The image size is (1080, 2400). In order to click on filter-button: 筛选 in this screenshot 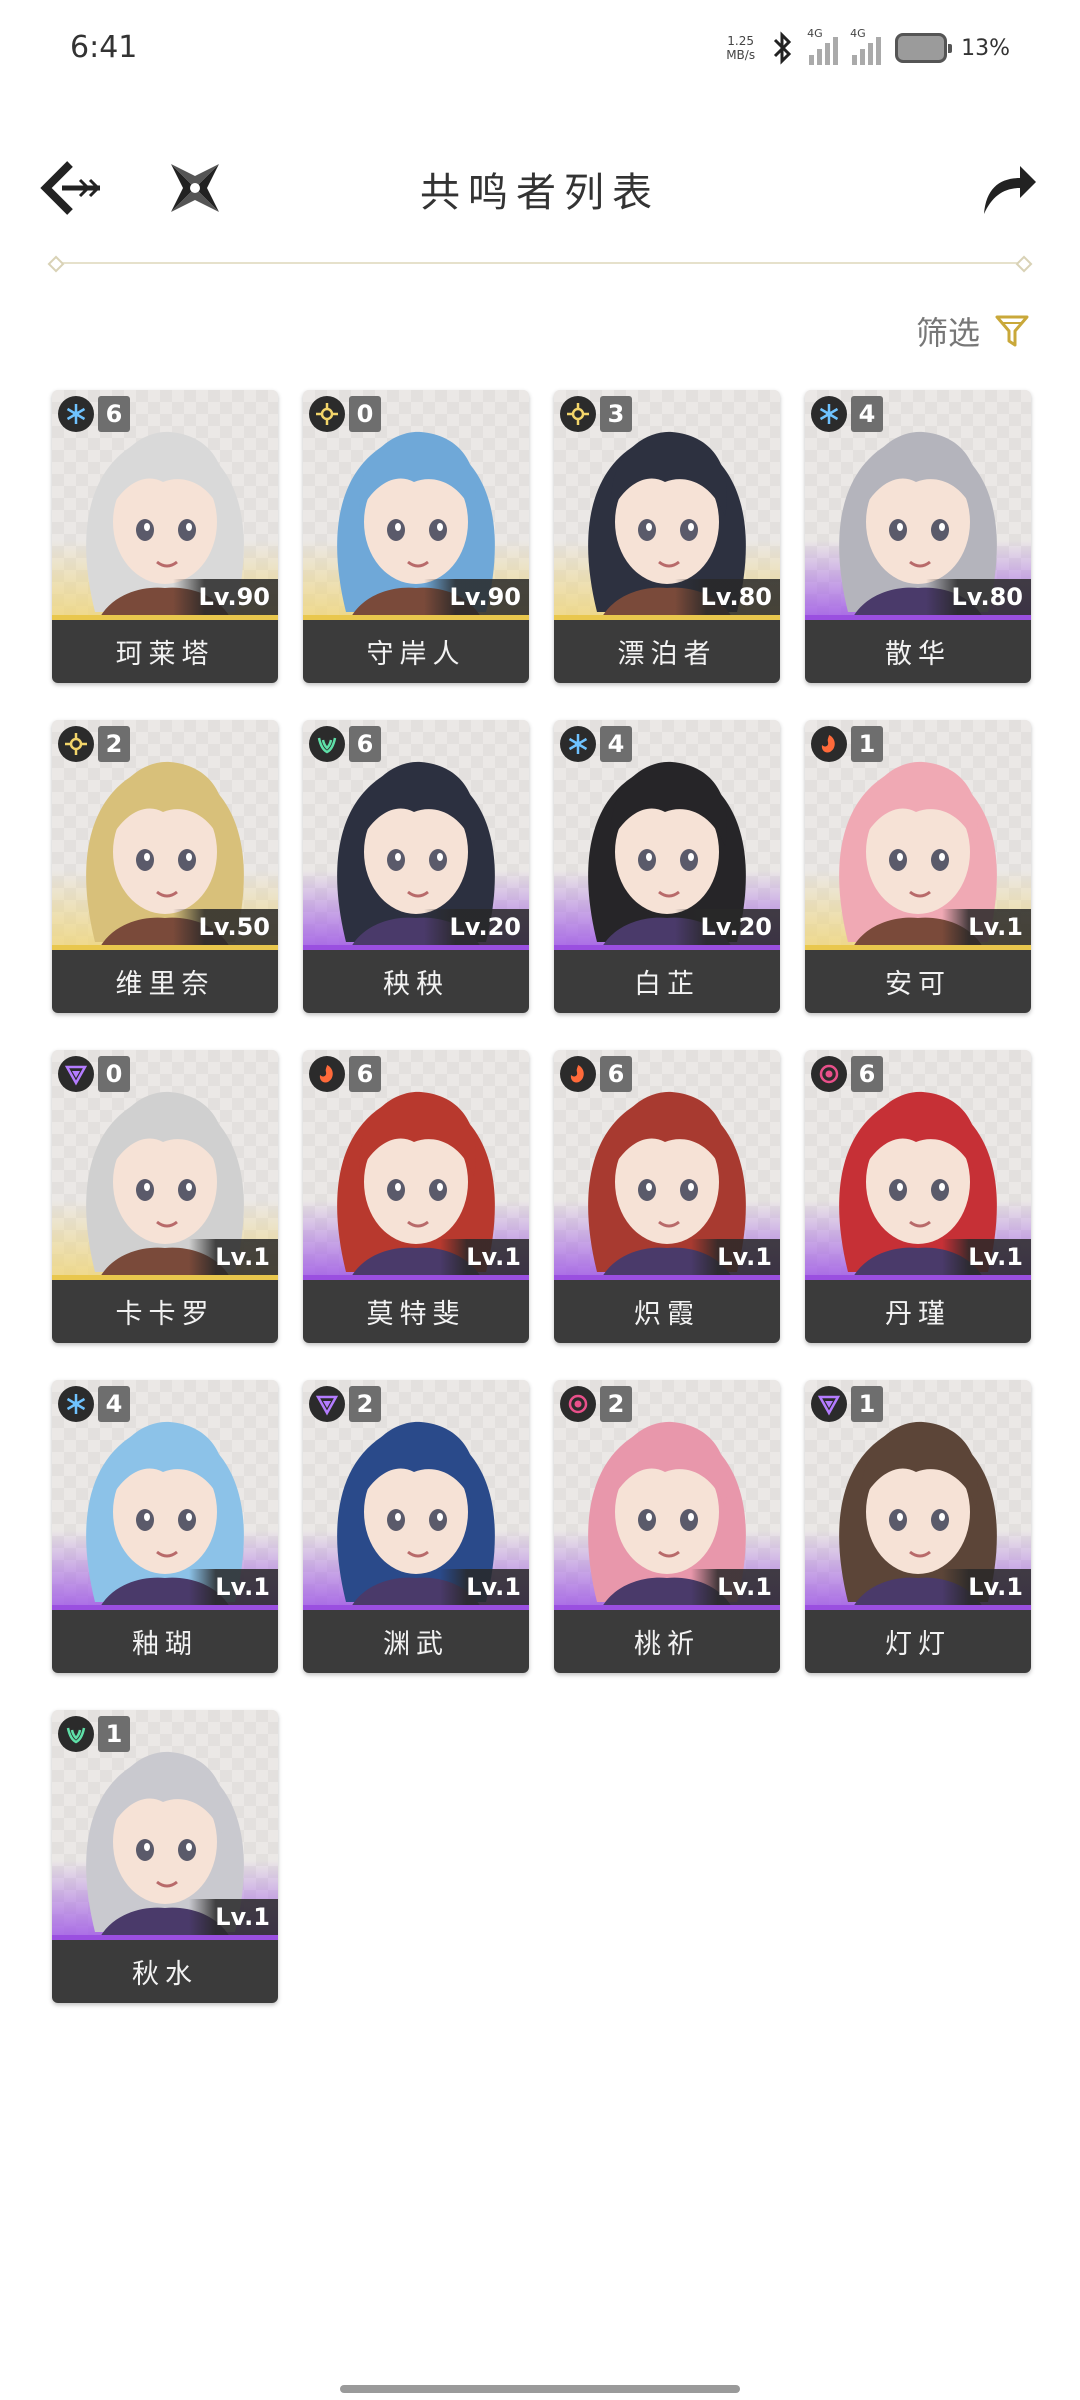, I will do `click(973, 331)`.